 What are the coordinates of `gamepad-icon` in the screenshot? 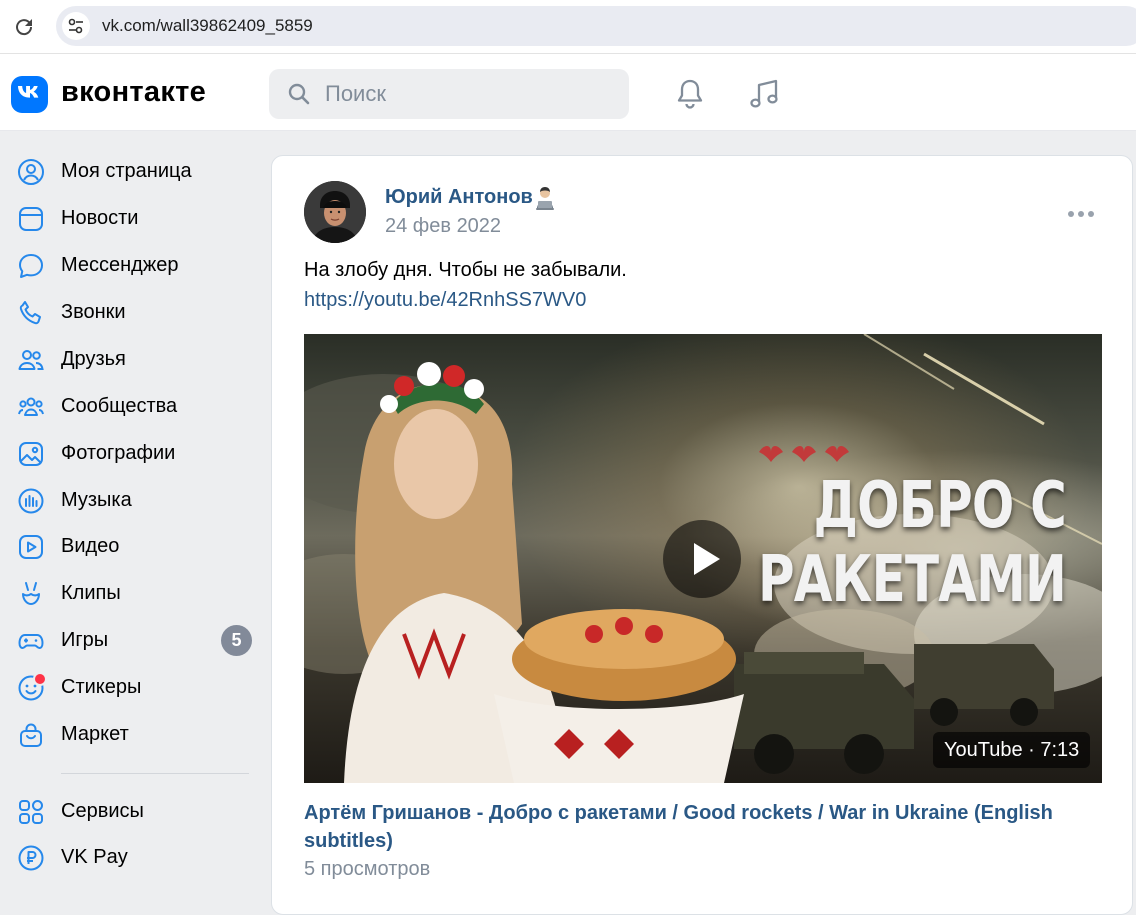 It's located at (31, 641).